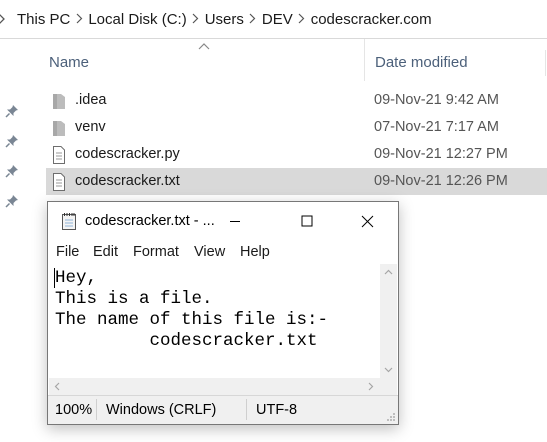  Describe the element at coordinates (391, 417) in the screenshot. I see `resize-grip-icon` at that location.